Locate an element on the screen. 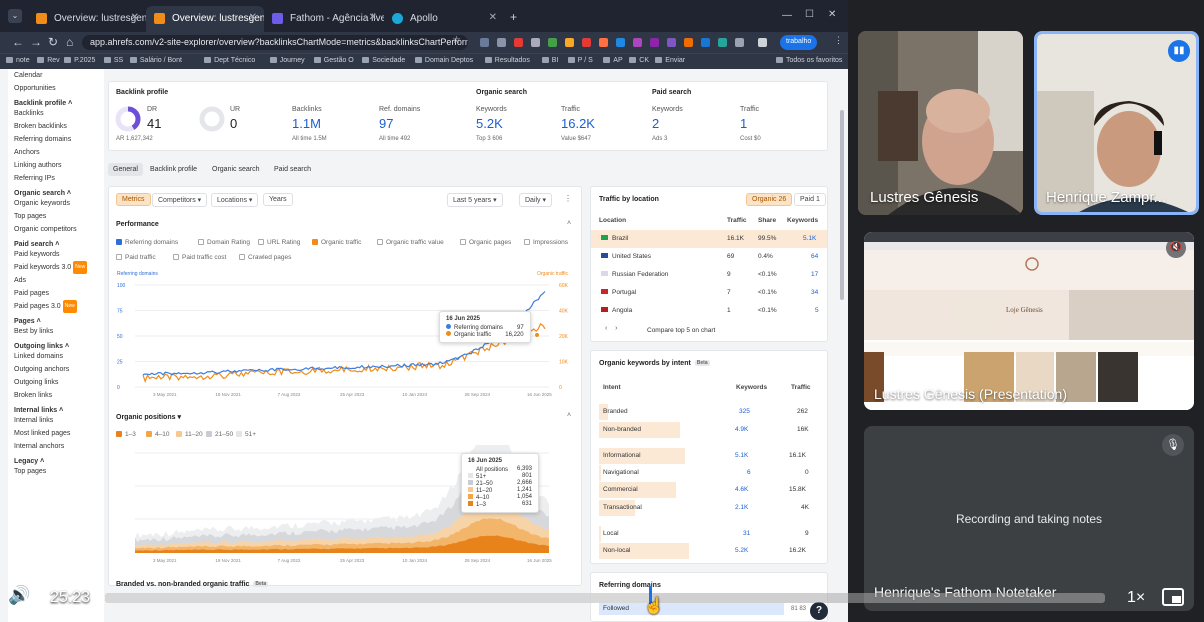 The image size is (1204, 622). intent-row: Branded 325 262 is located at coordinates (709, 412).